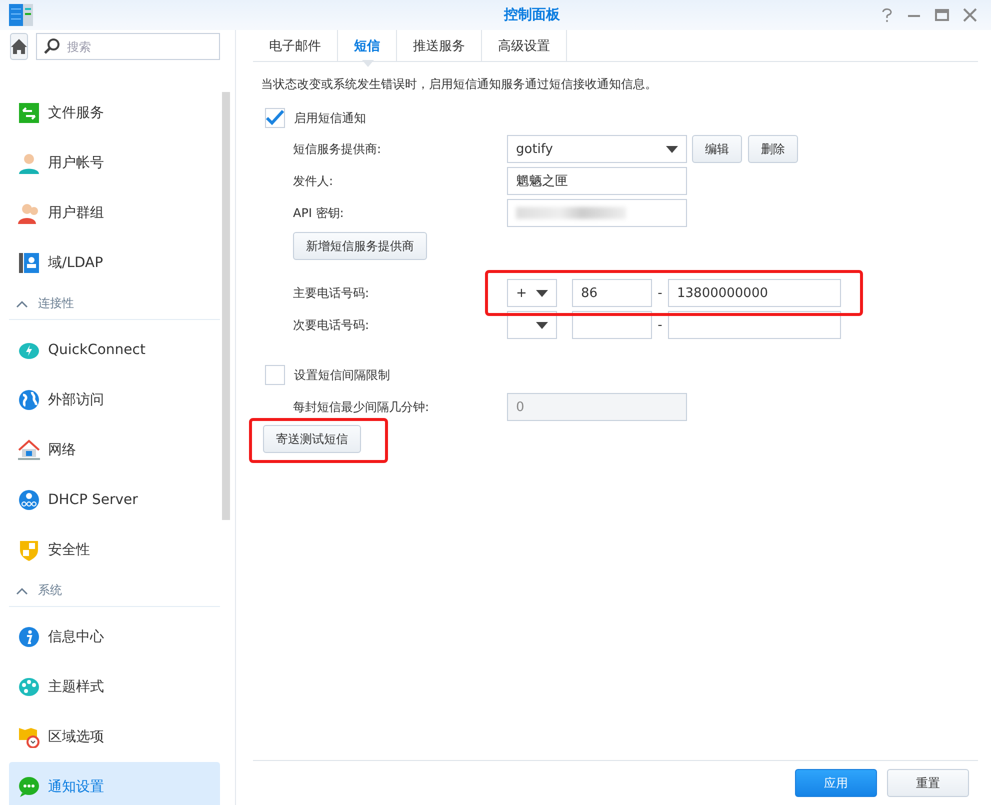 The height and width of the screenshot is (805, 991). Describe the element at coordinates (29, 163) in the screenshot. I see `user-icon` at that location.